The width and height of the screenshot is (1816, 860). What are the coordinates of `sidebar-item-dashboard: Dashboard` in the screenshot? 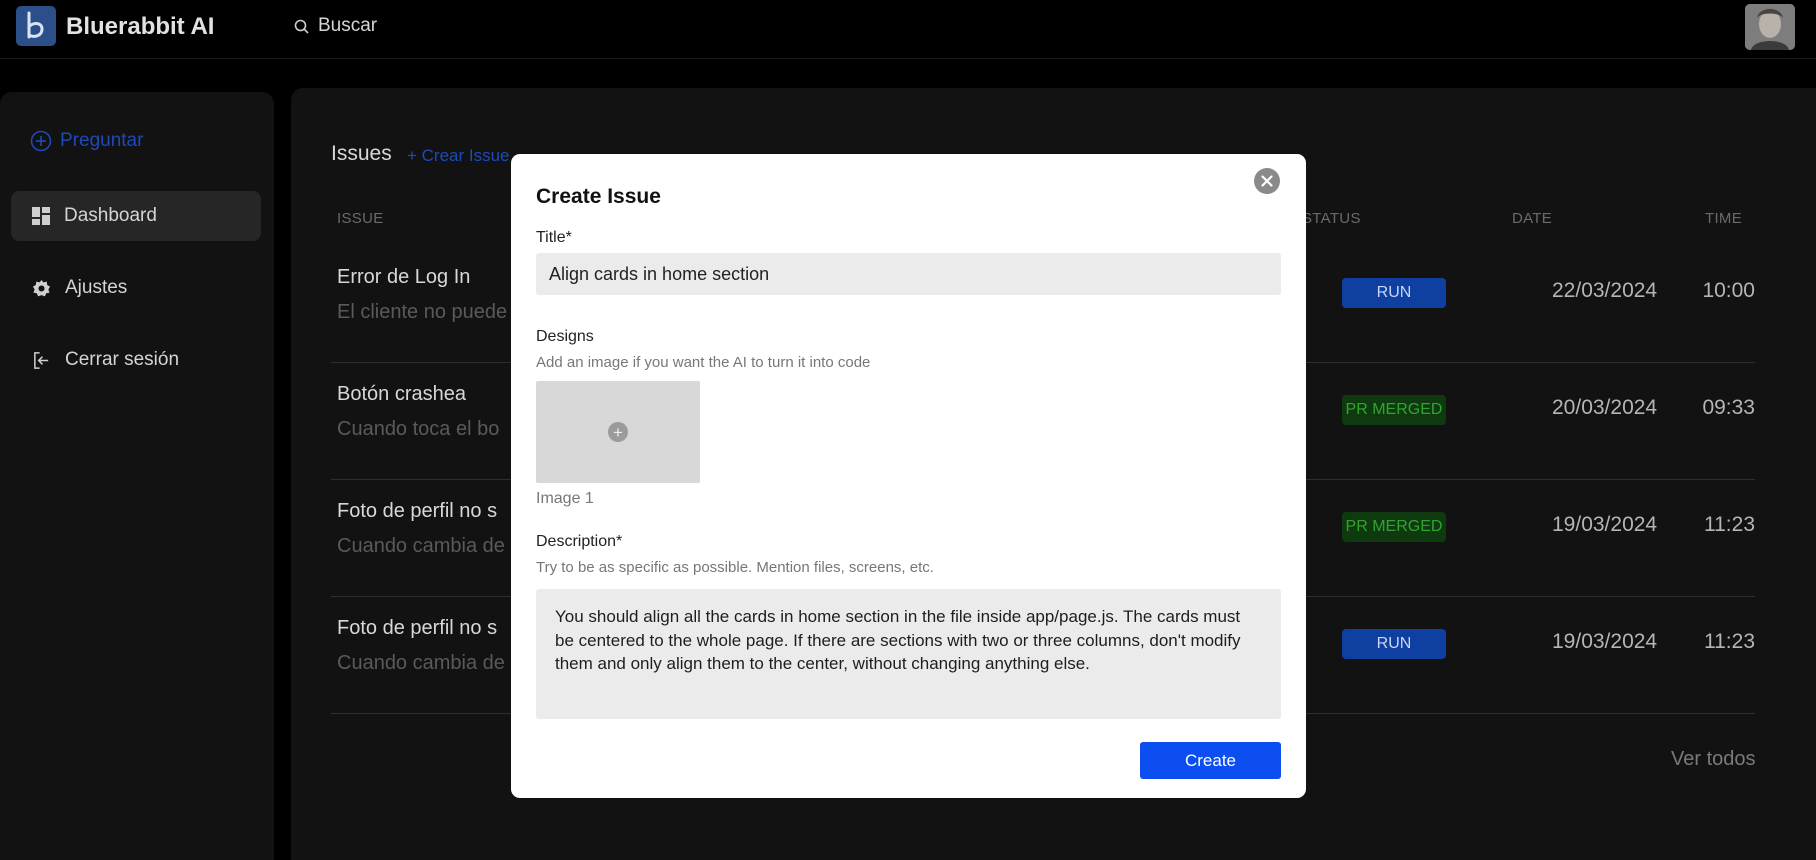 It's located at (136, 216).